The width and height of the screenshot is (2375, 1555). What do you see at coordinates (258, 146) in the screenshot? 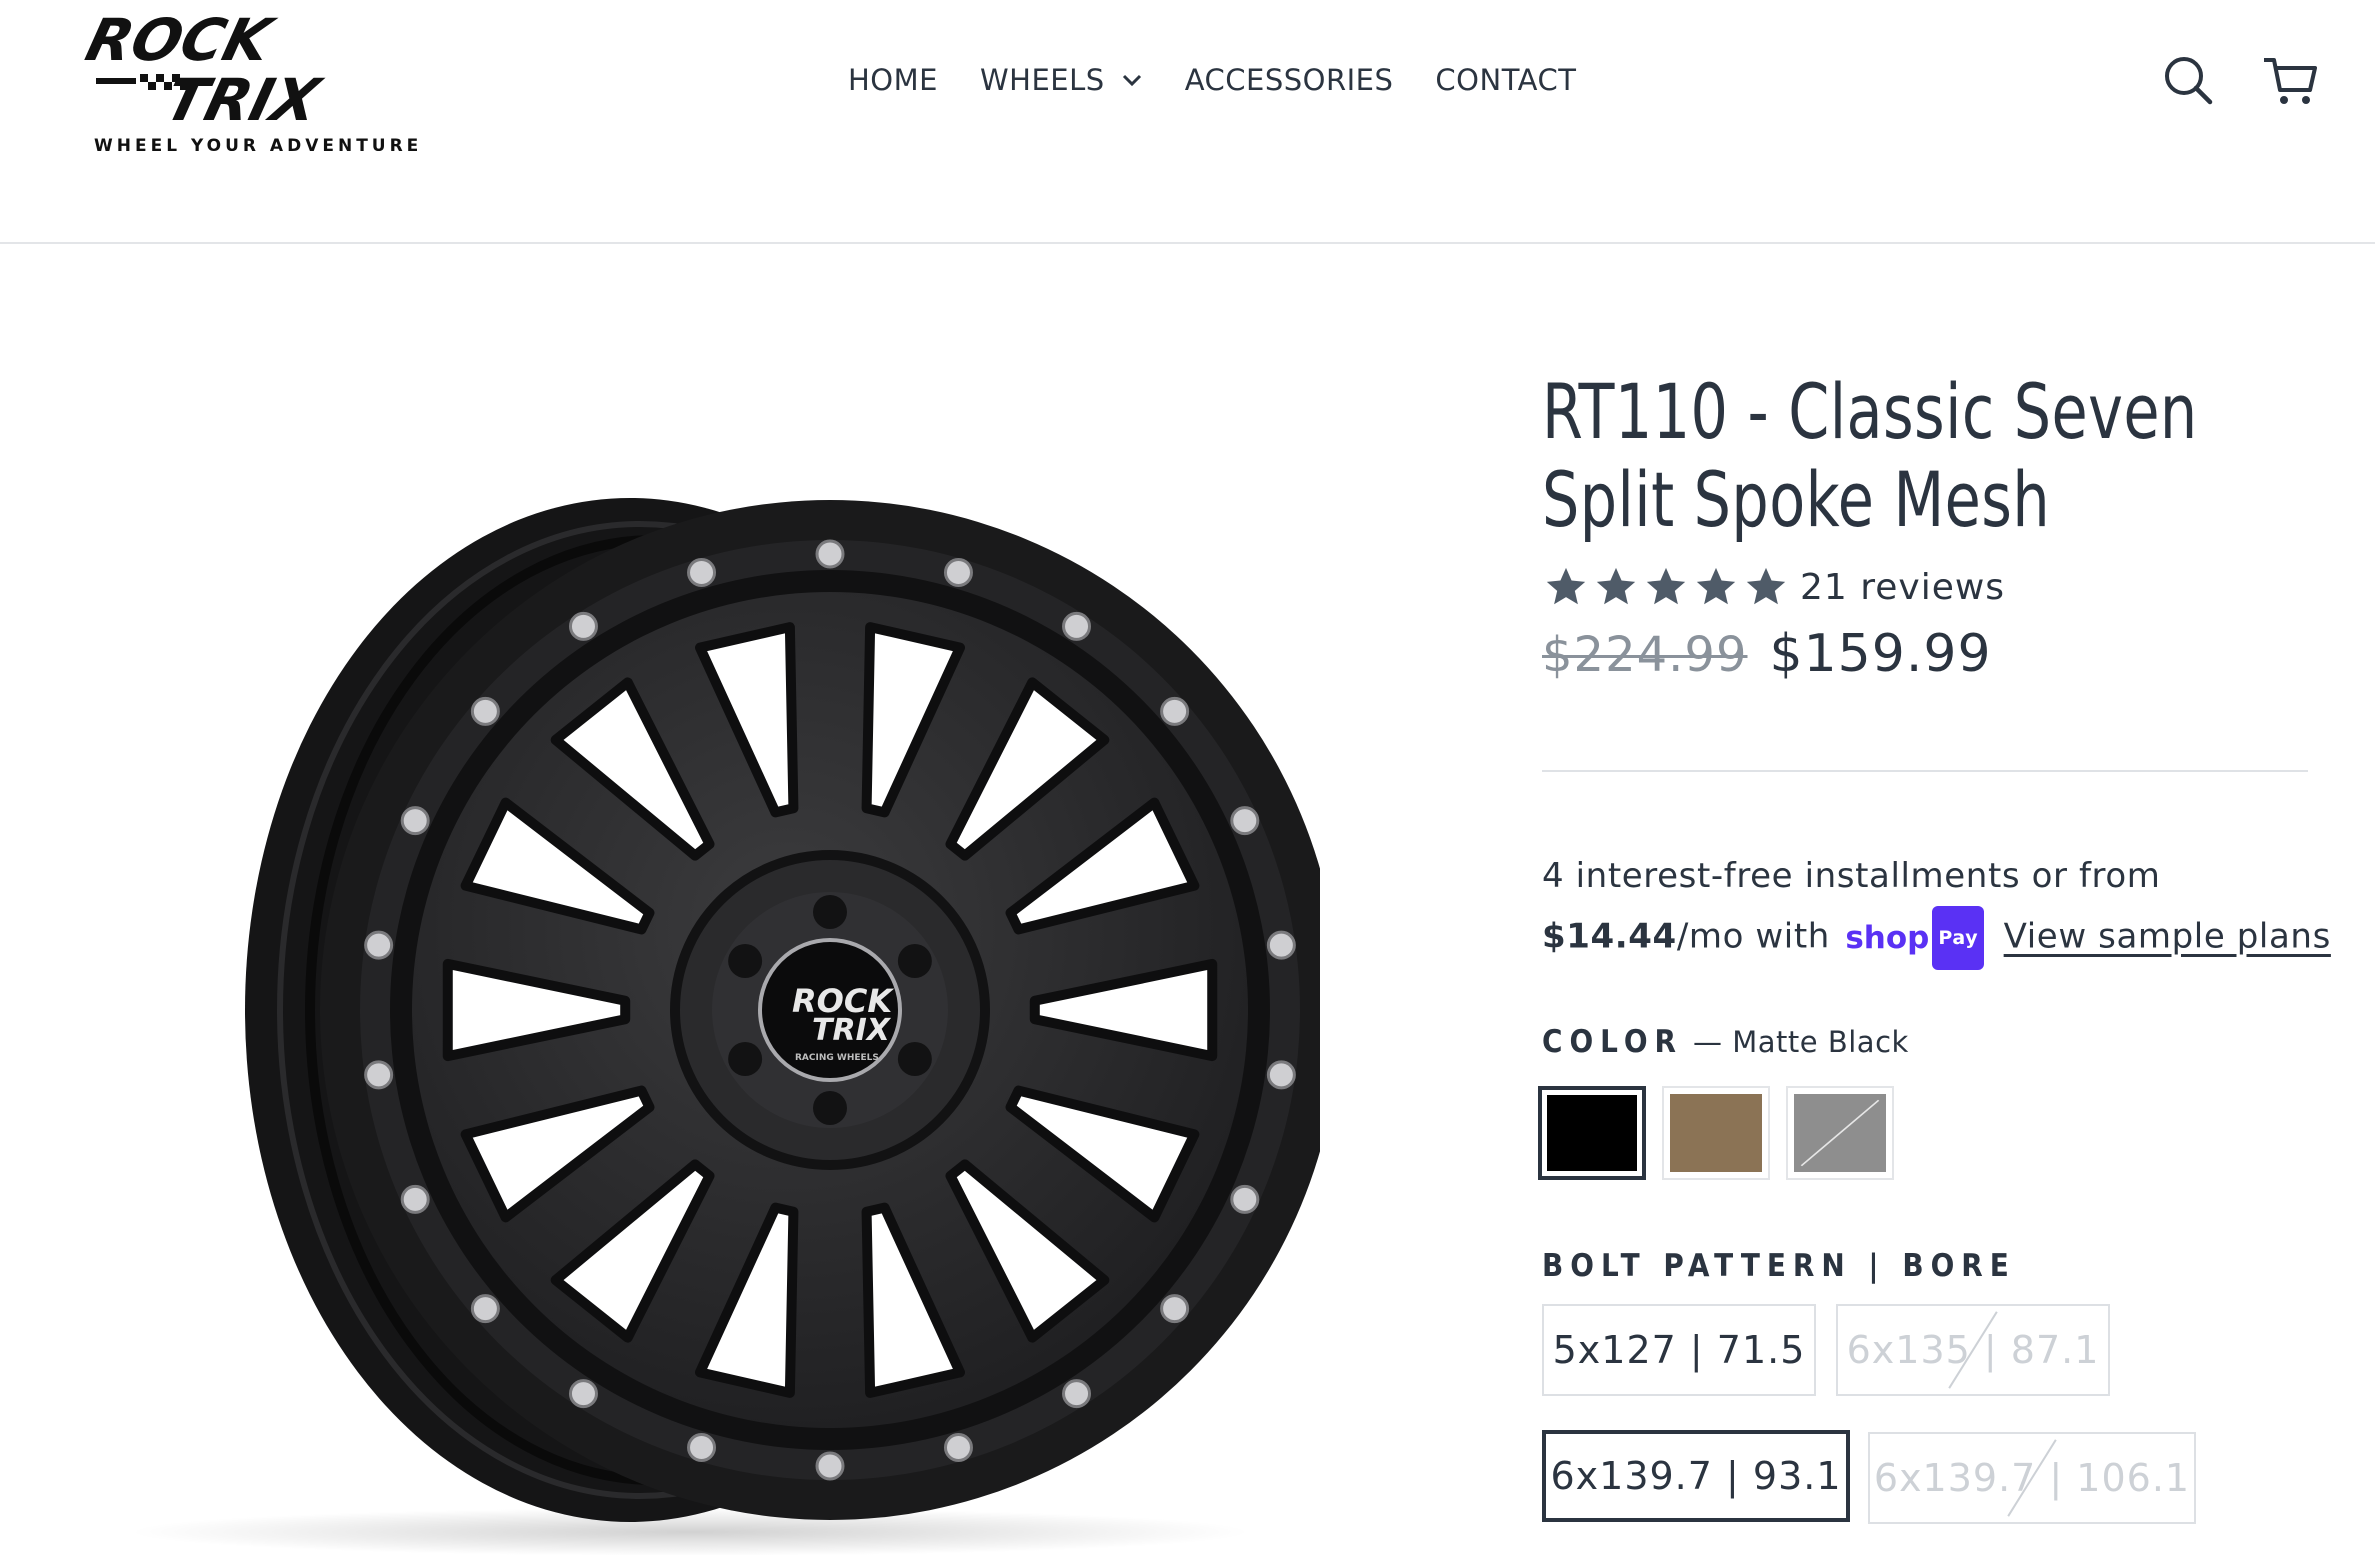
I see `logo-tagline: WHEEL YOUR ADVENTURE` at bounding box center [258, 146].